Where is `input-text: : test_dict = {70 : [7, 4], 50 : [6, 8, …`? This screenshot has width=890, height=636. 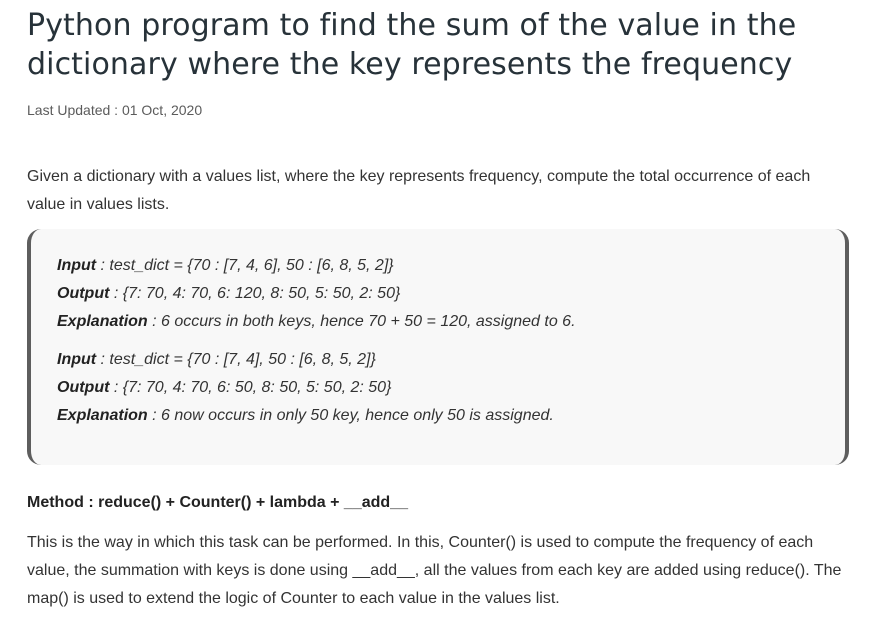 input-text: : test_dict = {70 : [7, 4], 50 : [6, 8, … is located at coordinates (236, 359).